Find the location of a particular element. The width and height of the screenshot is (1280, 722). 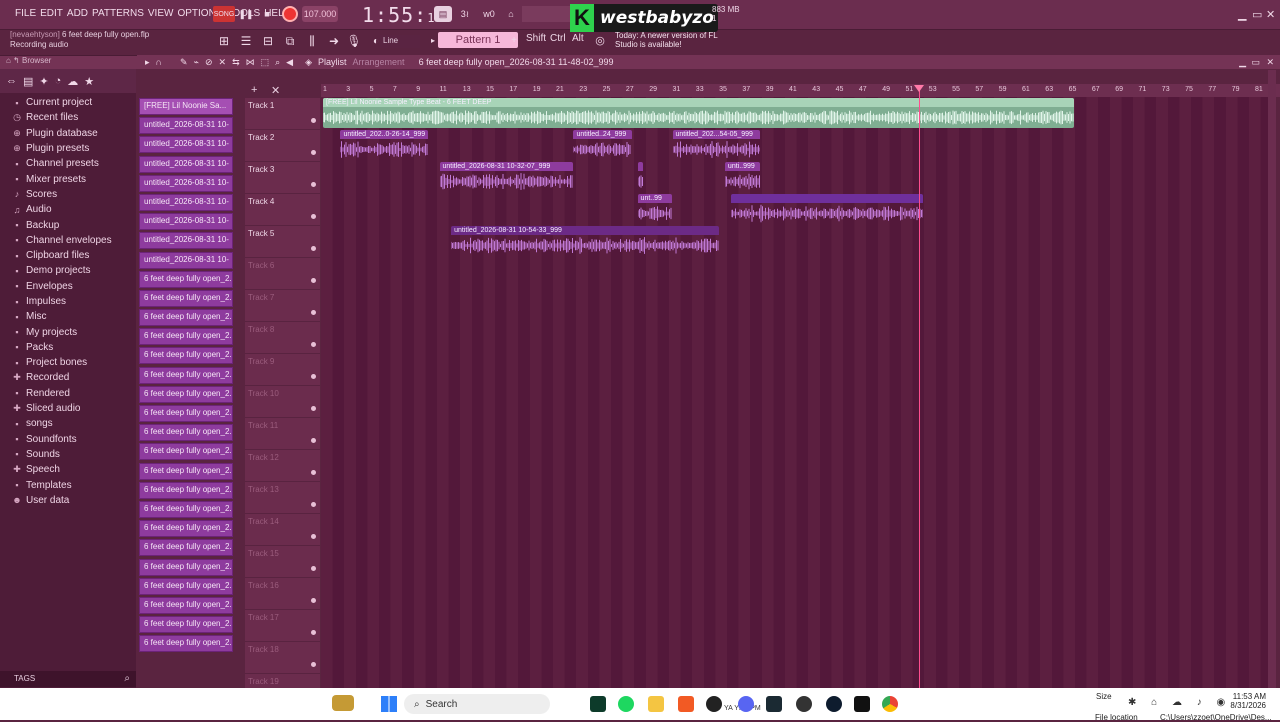

minimize-icon: ▁ is located at coordinates (1242, 14).